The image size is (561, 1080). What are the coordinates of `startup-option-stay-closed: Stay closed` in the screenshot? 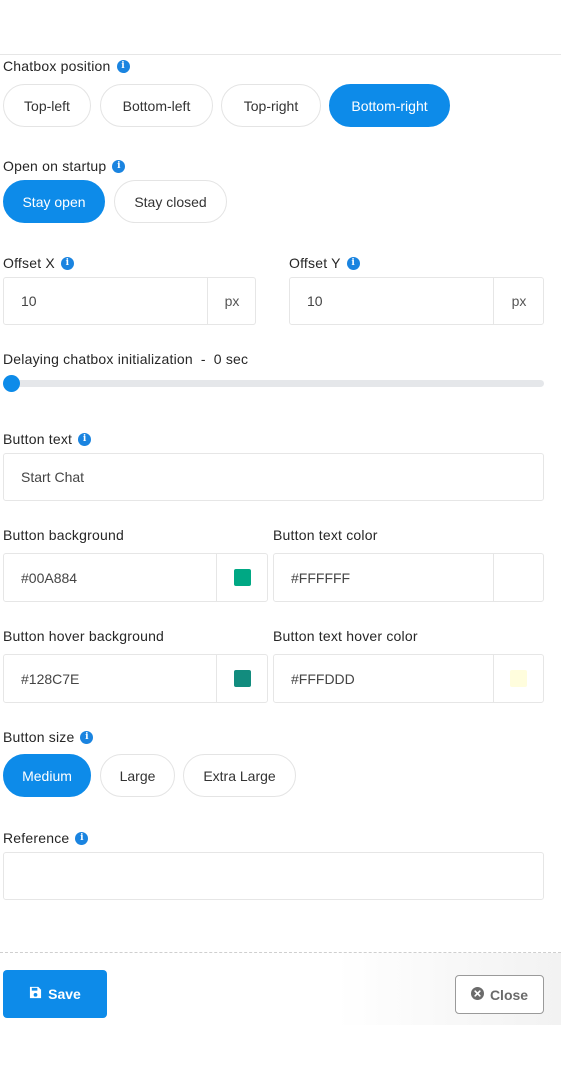 It's located at (170, 201).